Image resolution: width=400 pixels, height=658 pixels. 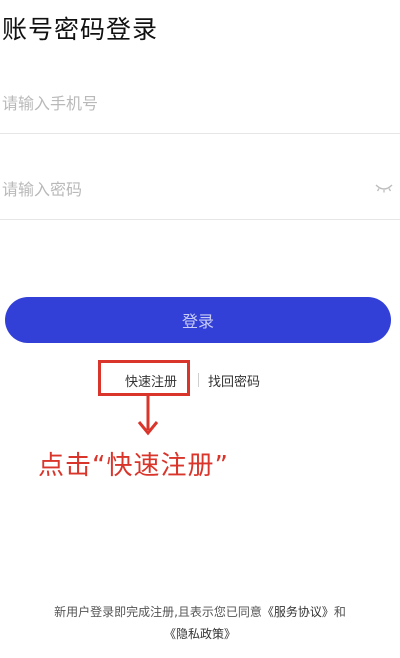 What do you see at coordinates (148, 416) in the screenshot?
I see `down-arrow-icon` at bounding box center [148, 416].